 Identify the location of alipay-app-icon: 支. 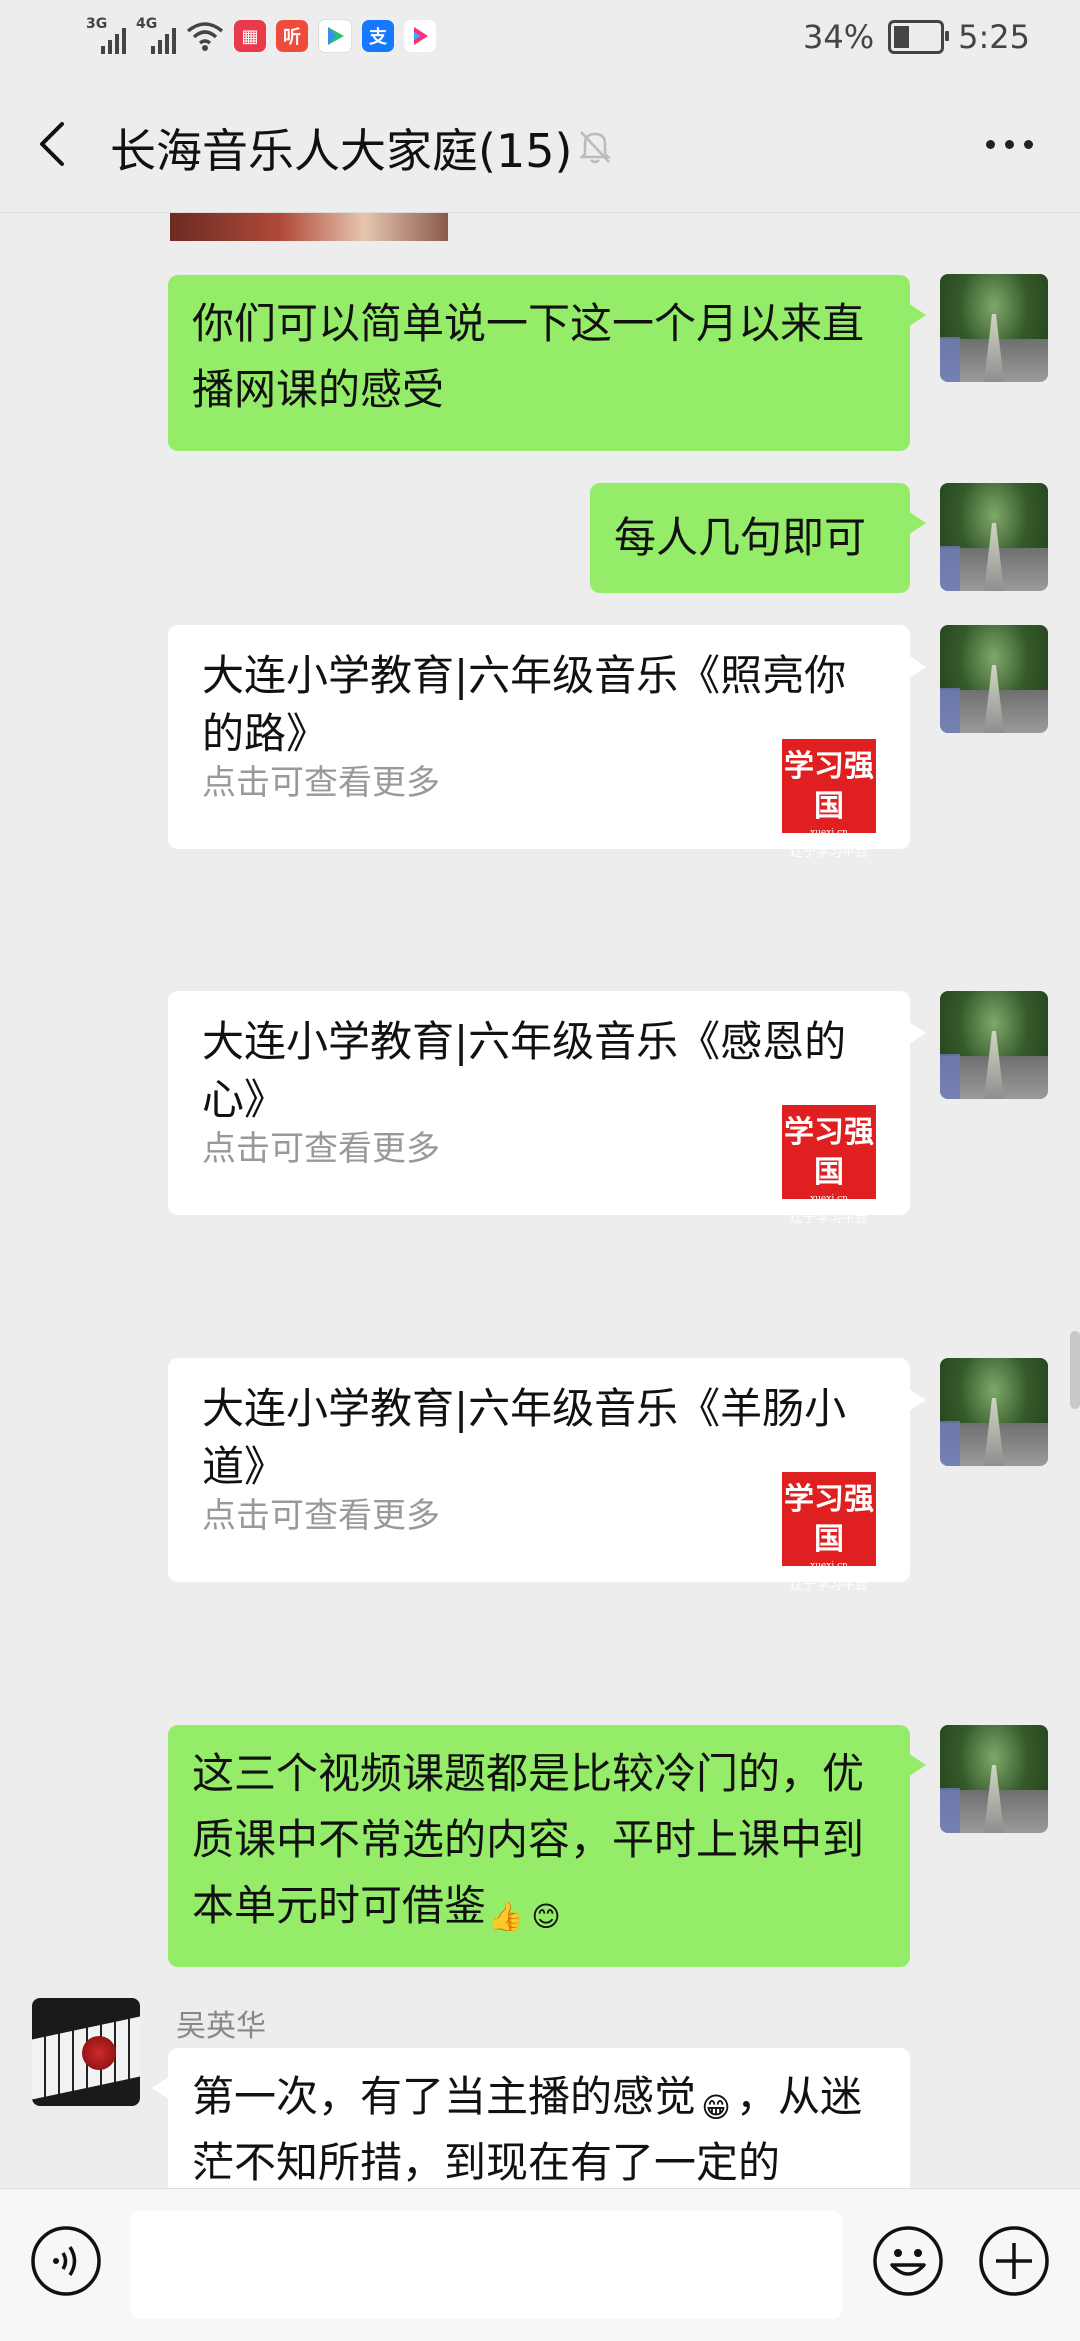
(378, 36).